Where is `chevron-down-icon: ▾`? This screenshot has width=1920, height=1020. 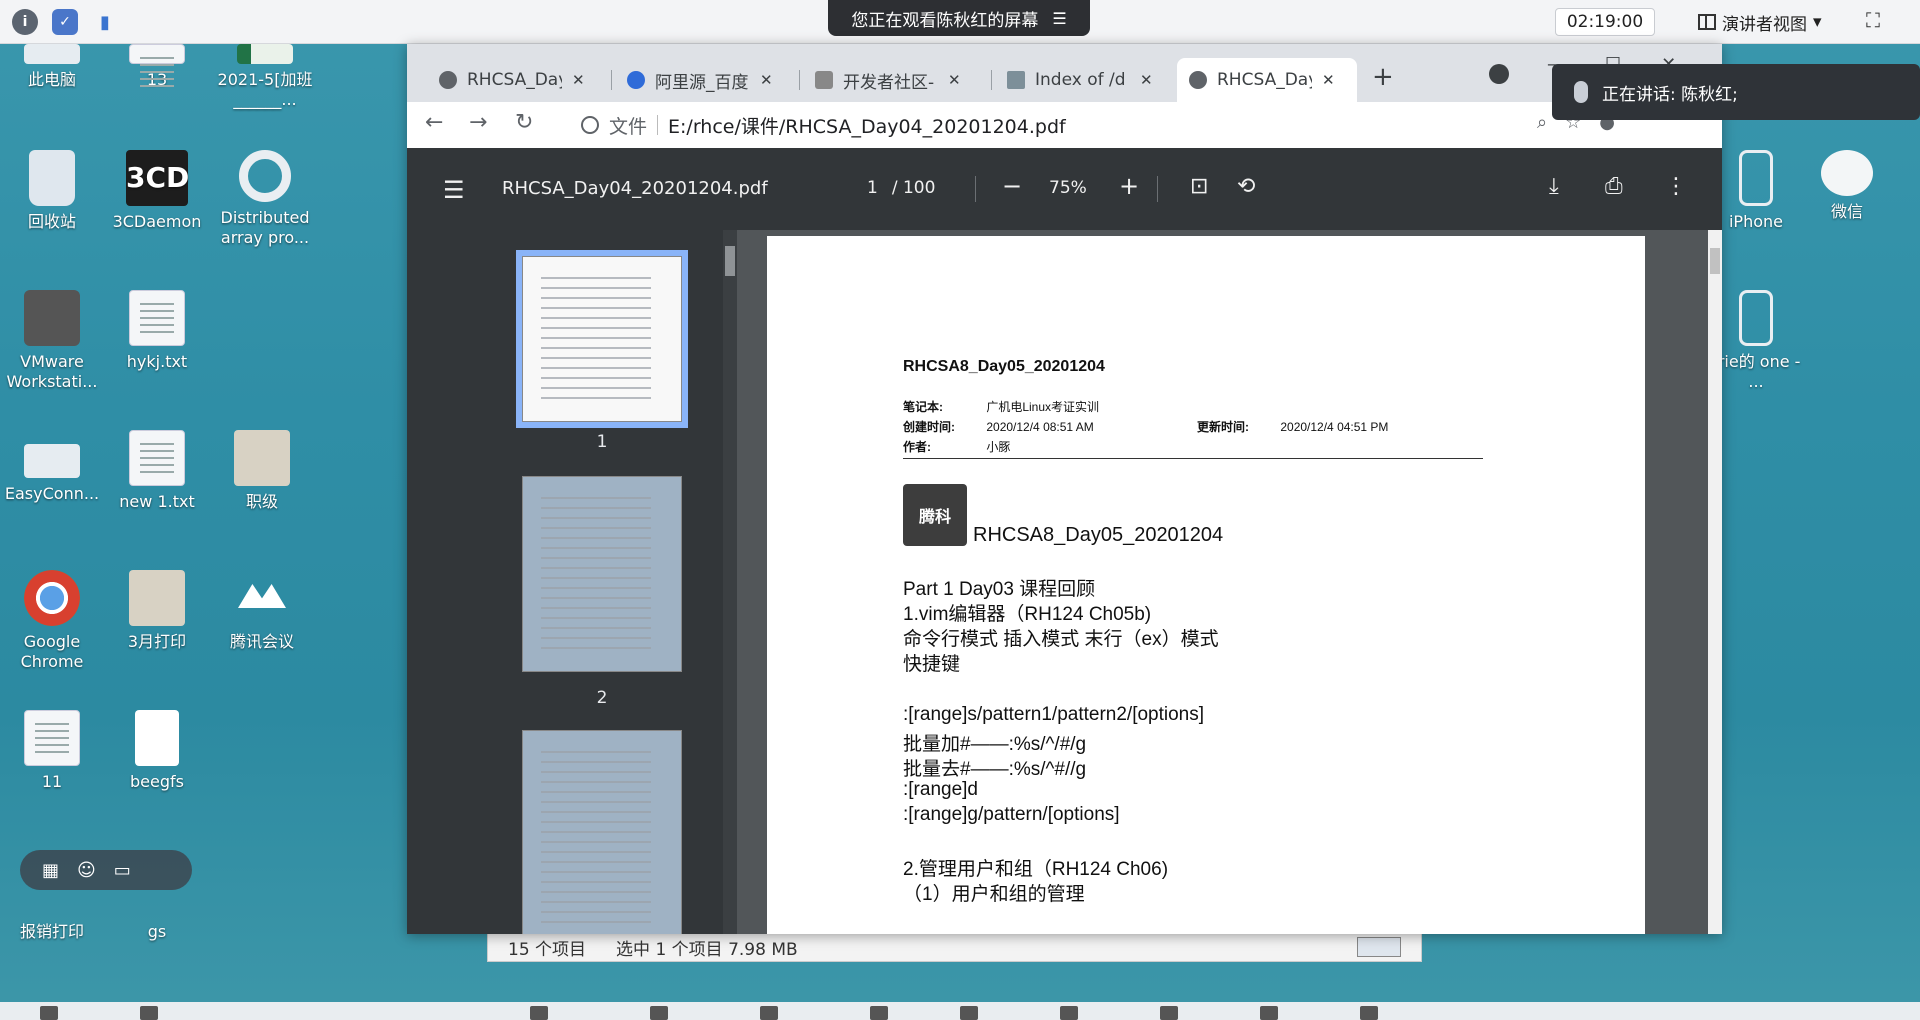 chevron-down-icon: ▾ is located at coordinates (1817, 22).